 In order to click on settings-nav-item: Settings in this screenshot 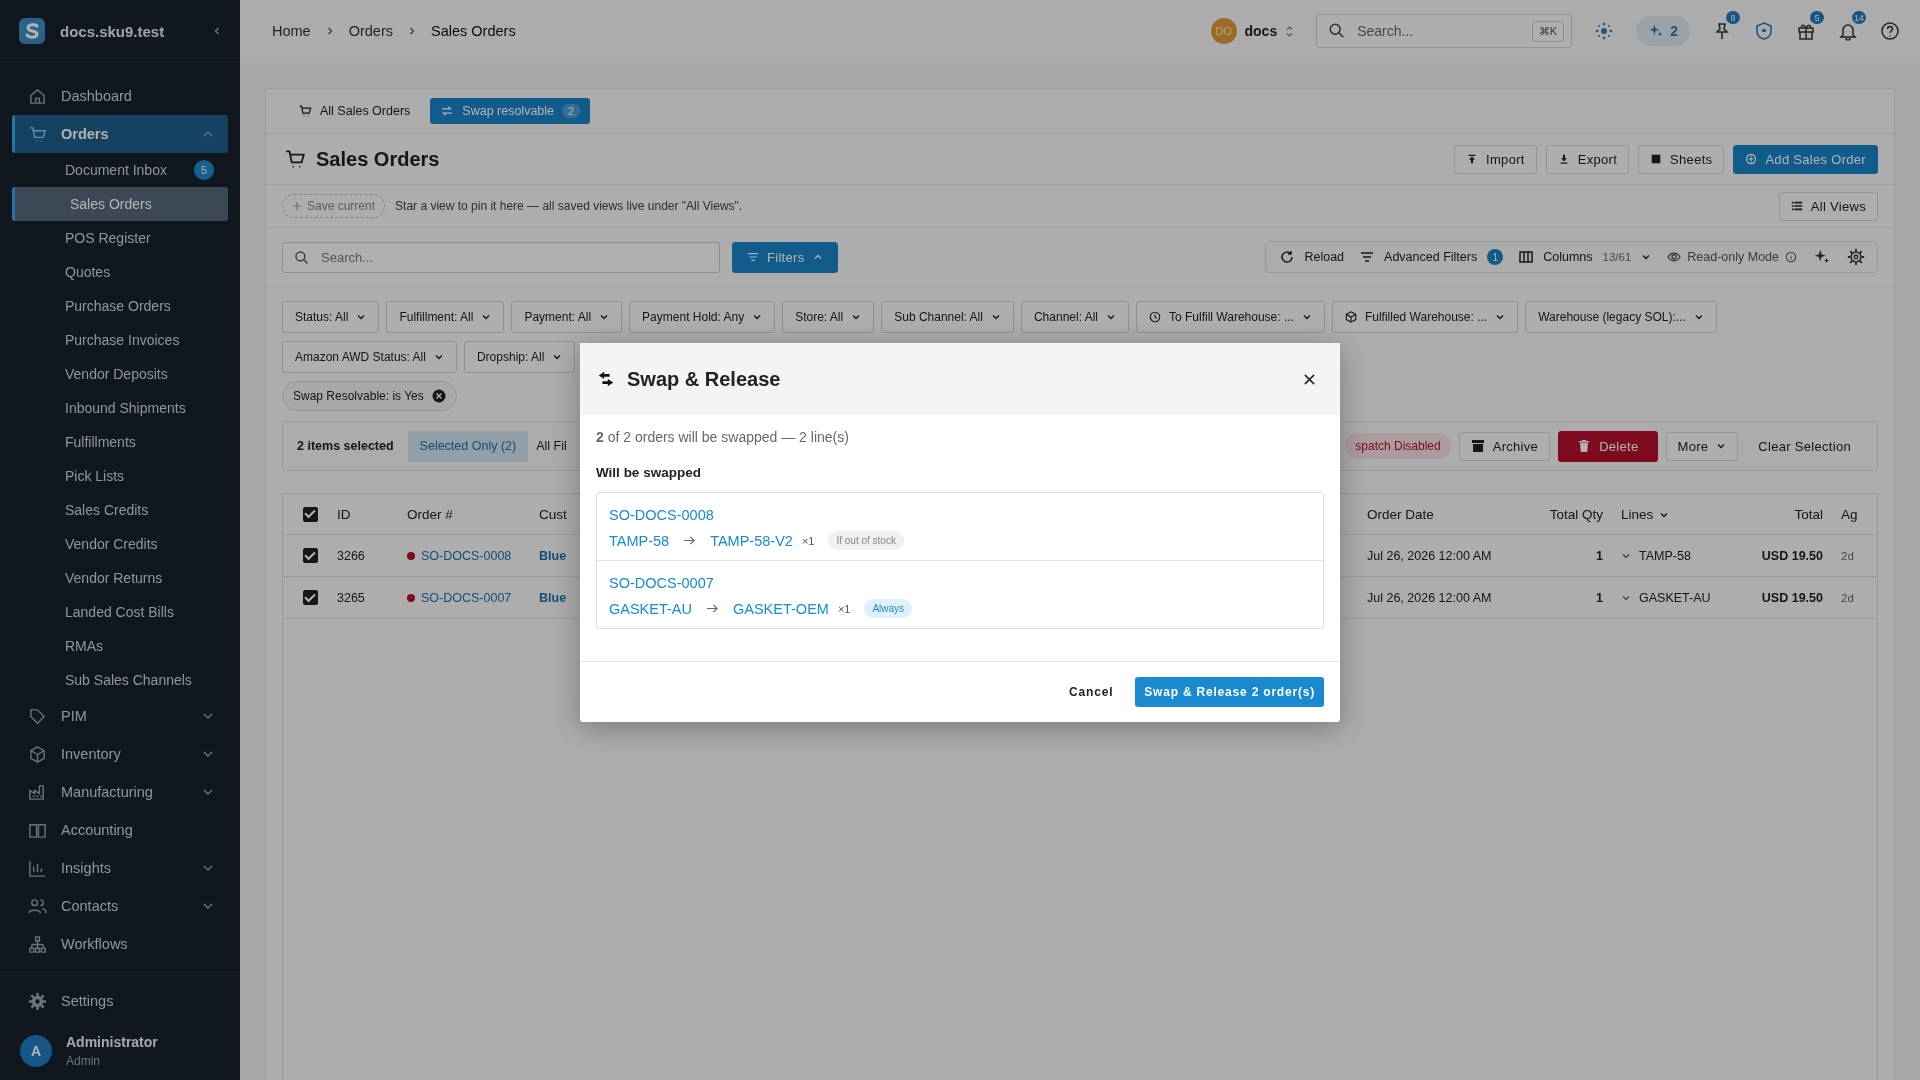, I will do `click(120, 1001)`.